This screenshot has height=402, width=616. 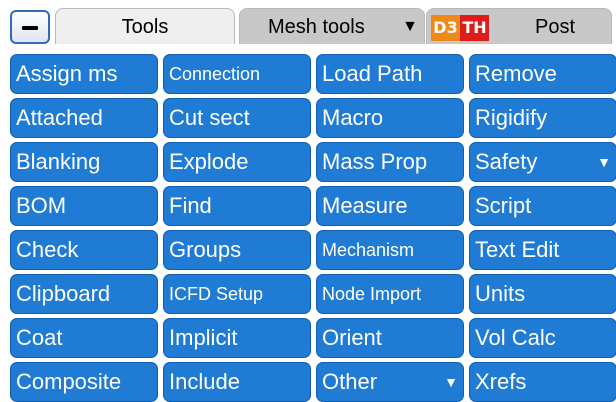 I want to click on mechanism-label: Mechanism, so click(x=368, y=250).